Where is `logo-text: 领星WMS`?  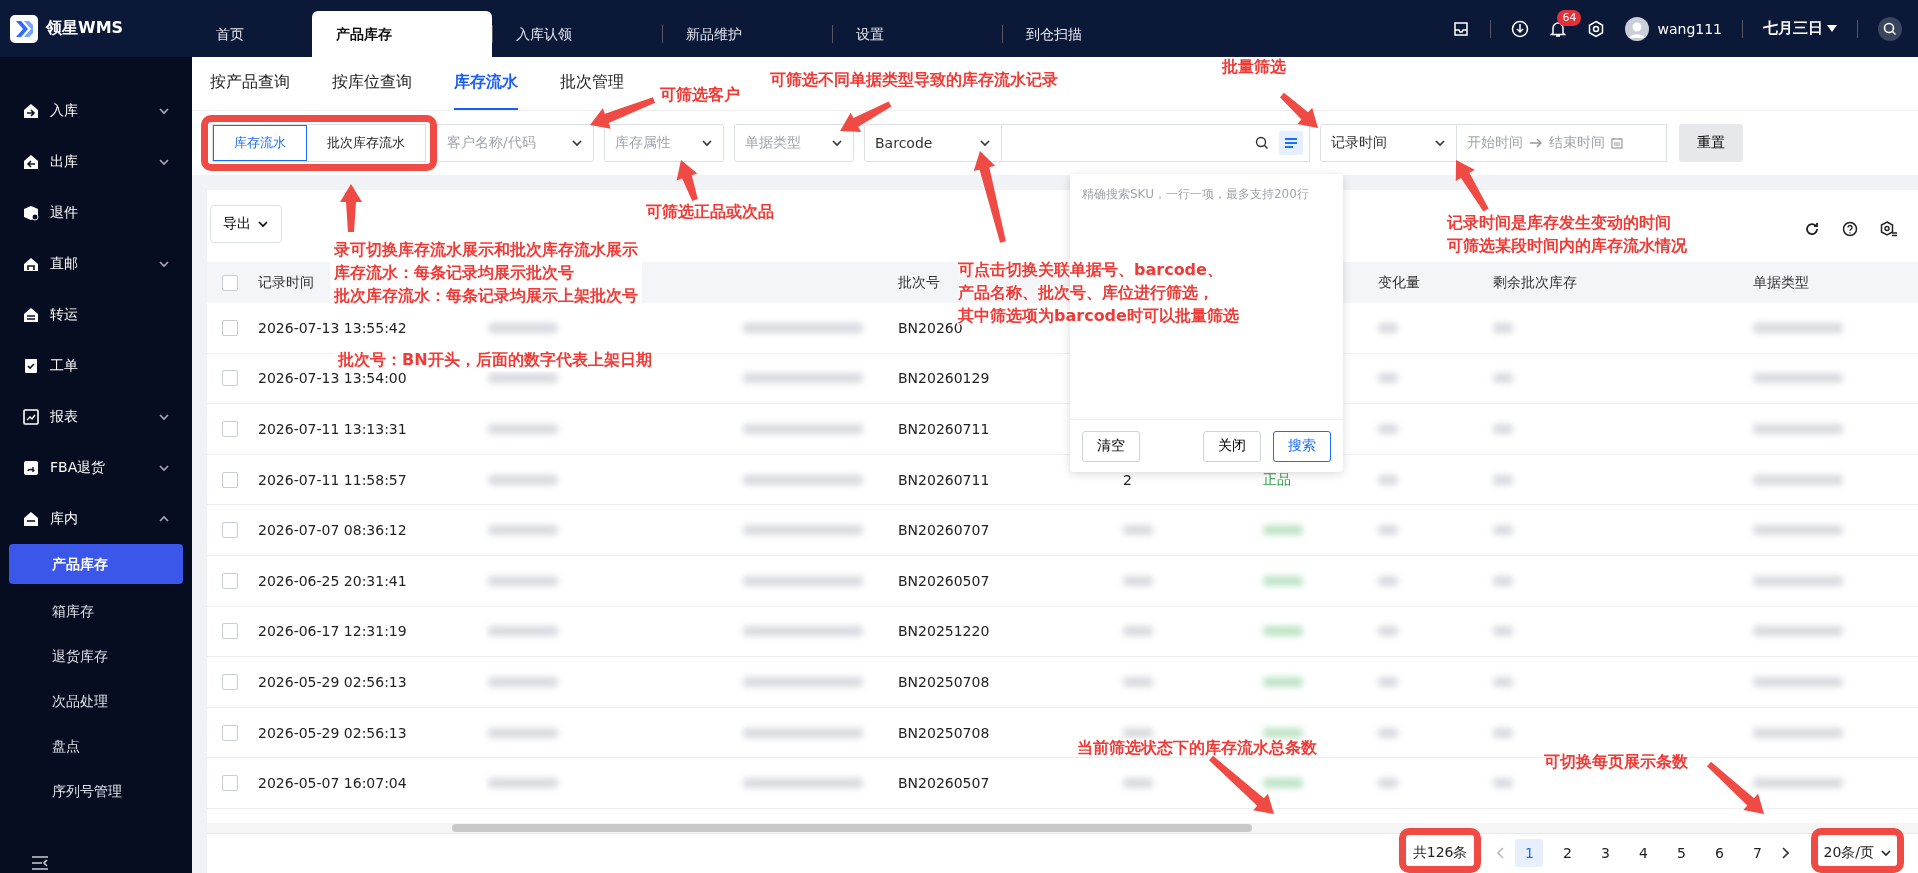 logo-text: 领星WMS is located at coordinates (85, 28).